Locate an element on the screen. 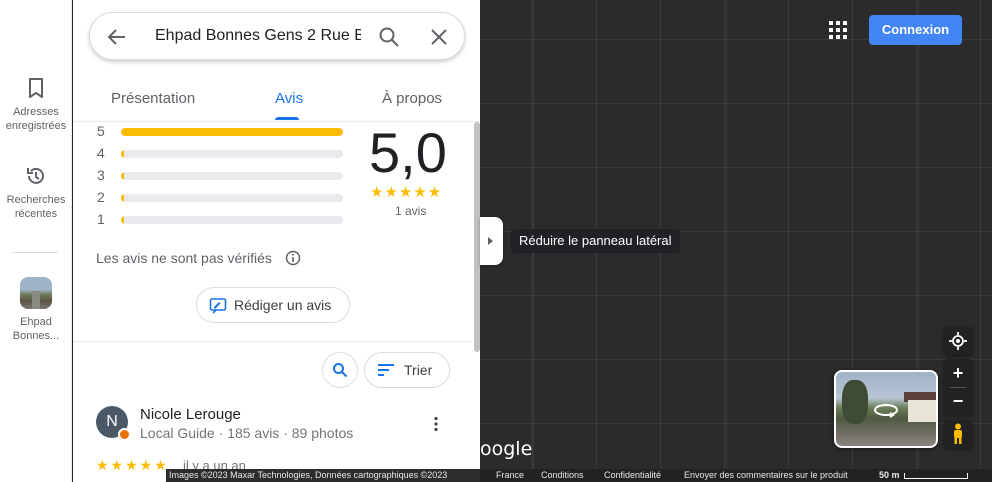 The height and width of the screenshot is (482, 992). rating-bar-label: 5 is located at coordinates (101, 131).